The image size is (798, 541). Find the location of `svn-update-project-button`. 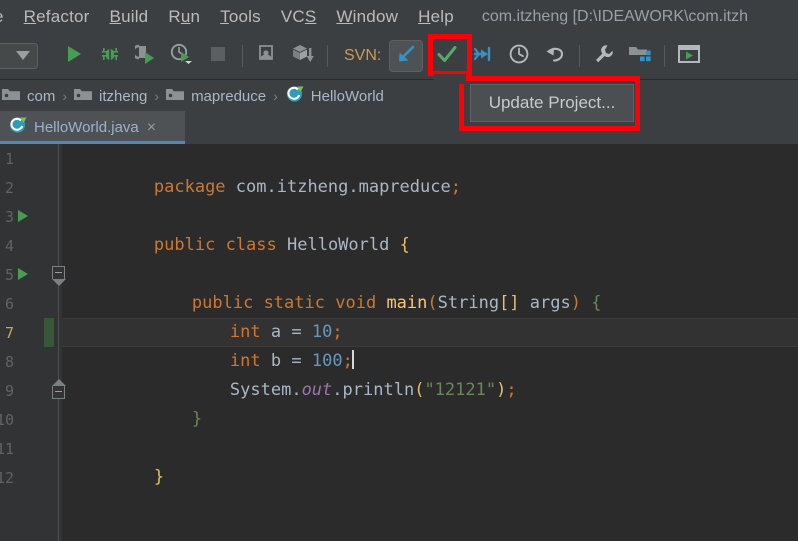

svn-update-project-button is located at coordinates (406, 56).